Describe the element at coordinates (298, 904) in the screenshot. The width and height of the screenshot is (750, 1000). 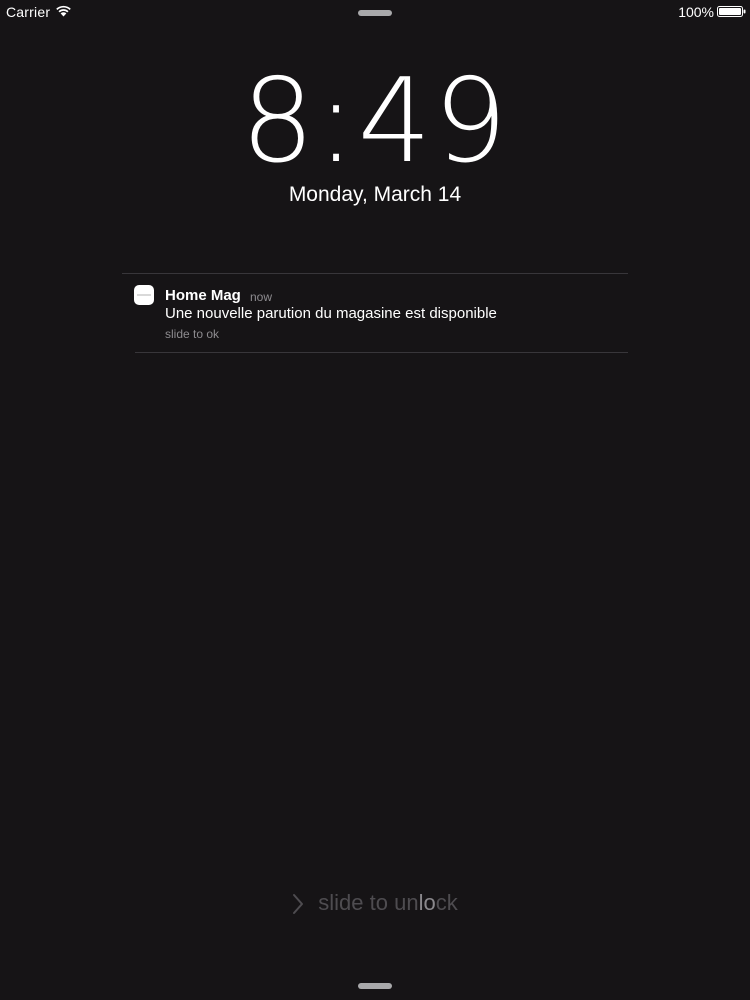
I see `chevron-right-icon` at that location.